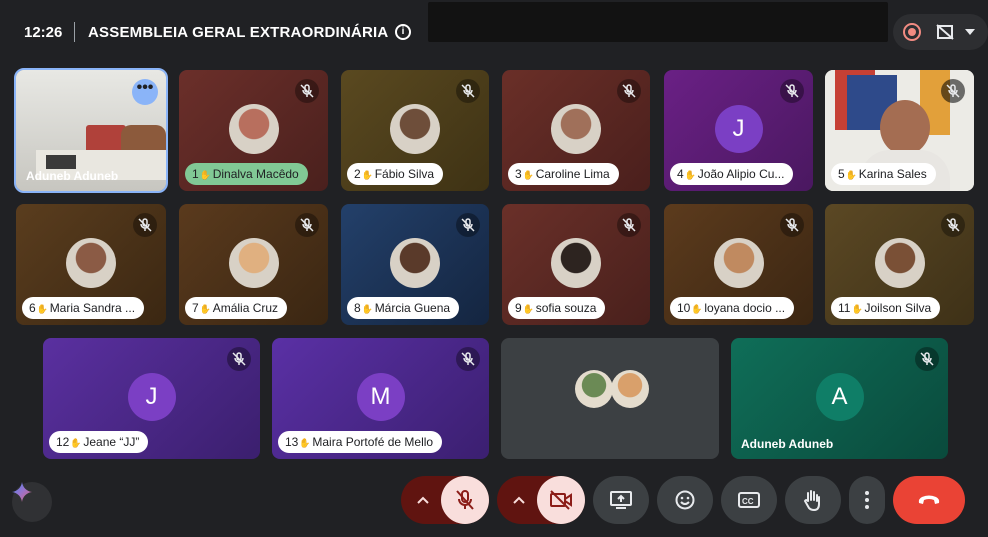  What do you see at coordinates (839, 398) in the screenshot?
I see `participant-tile: A Aduneb Aduneb` at bounding box center [839, 398].